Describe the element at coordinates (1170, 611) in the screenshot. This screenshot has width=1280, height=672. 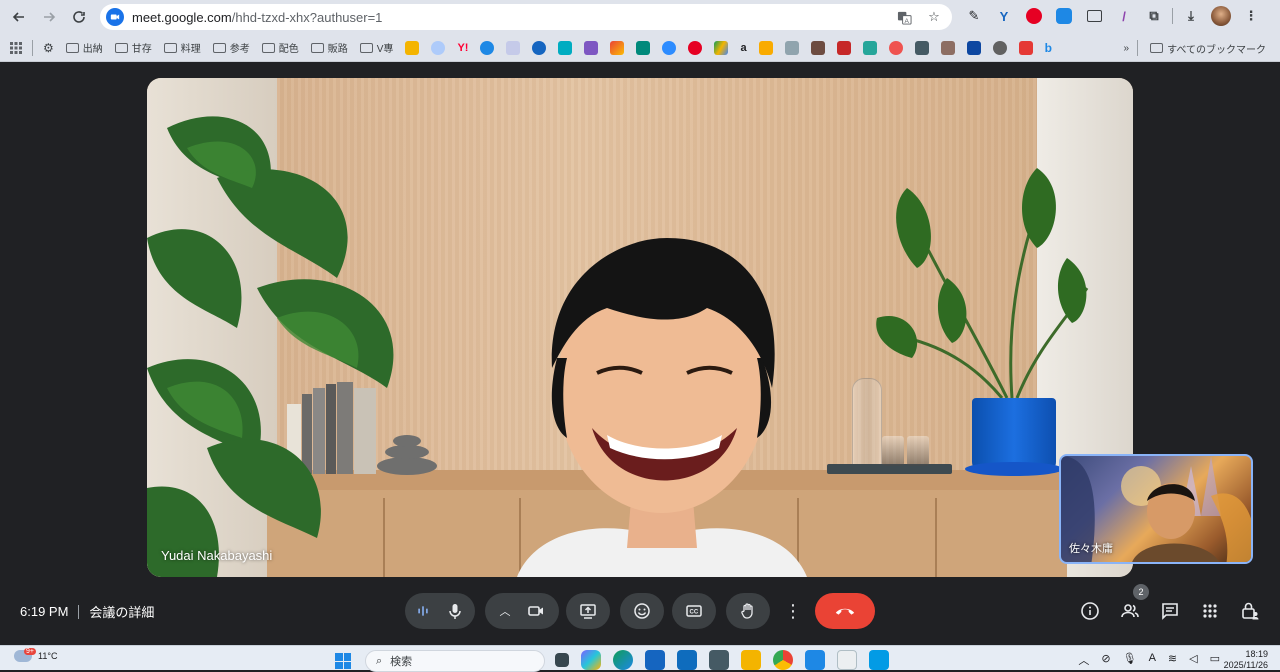
I see `chat-button` at that location.